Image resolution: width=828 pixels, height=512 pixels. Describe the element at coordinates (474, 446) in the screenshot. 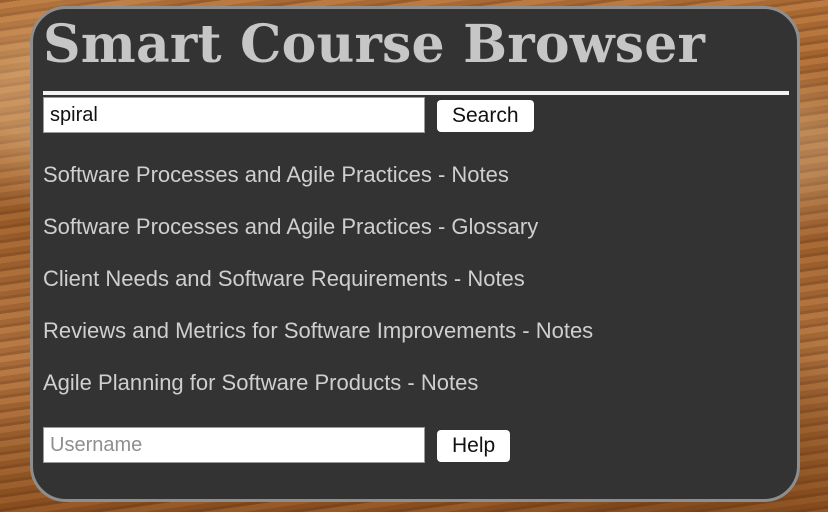

I see `help-button: Help` at that location.